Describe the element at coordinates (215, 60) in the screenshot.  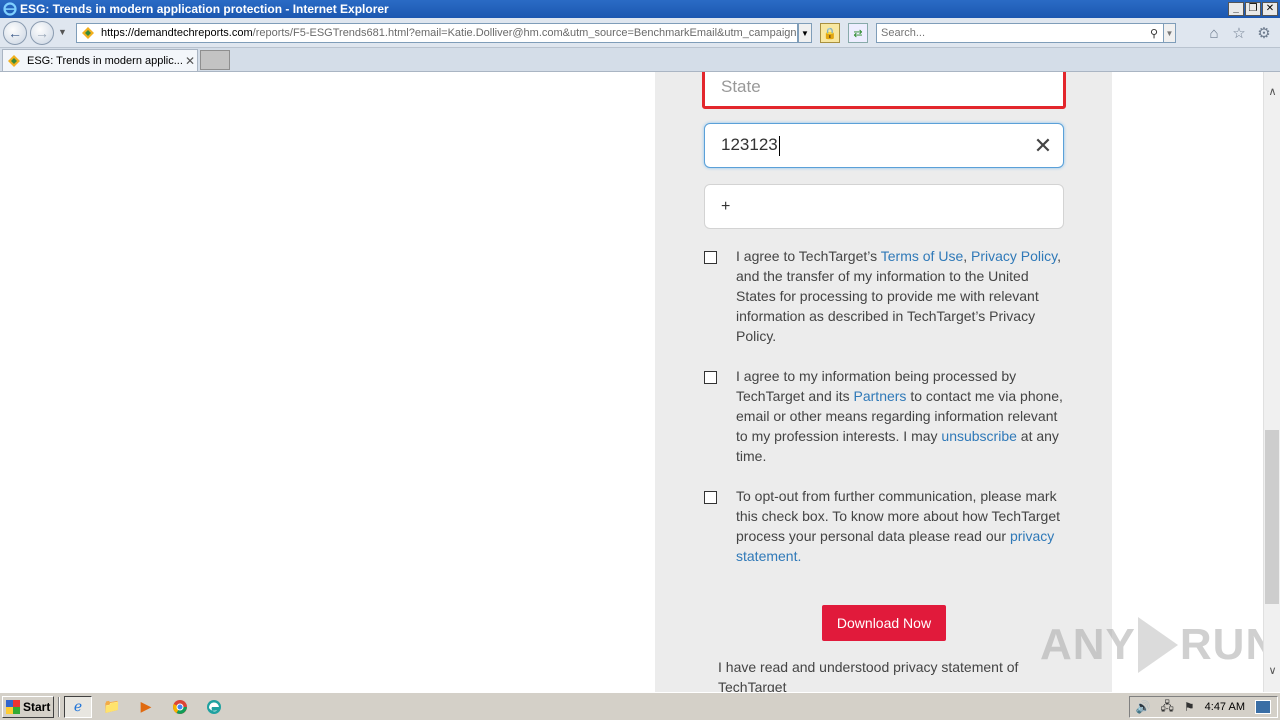
I see `new-tab-button` at that location.